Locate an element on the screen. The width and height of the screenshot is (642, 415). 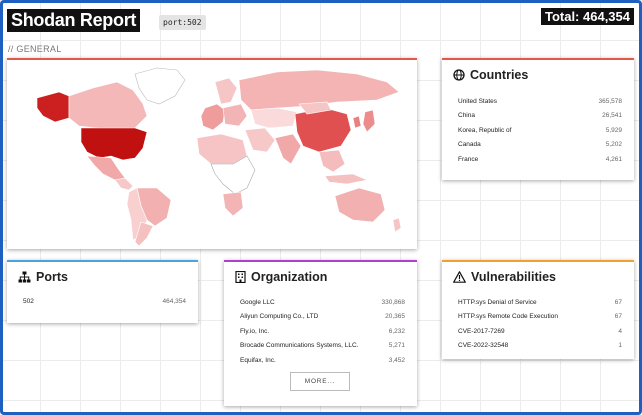
query-badge: port:502 is located at coordinates (182, 22).